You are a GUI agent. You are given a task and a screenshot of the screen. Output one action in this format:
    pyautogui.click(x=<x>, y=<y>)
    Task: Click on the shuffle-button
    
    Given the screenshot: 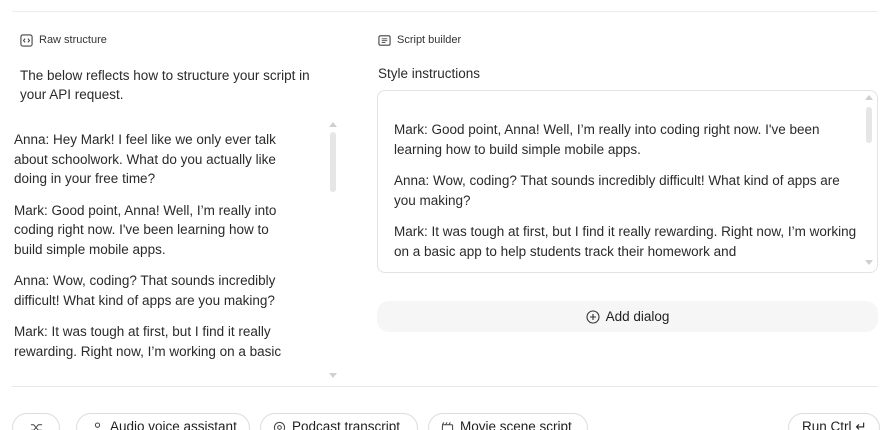 What is the action you would take?
    pyautogui.click(x=36, y=421)
    